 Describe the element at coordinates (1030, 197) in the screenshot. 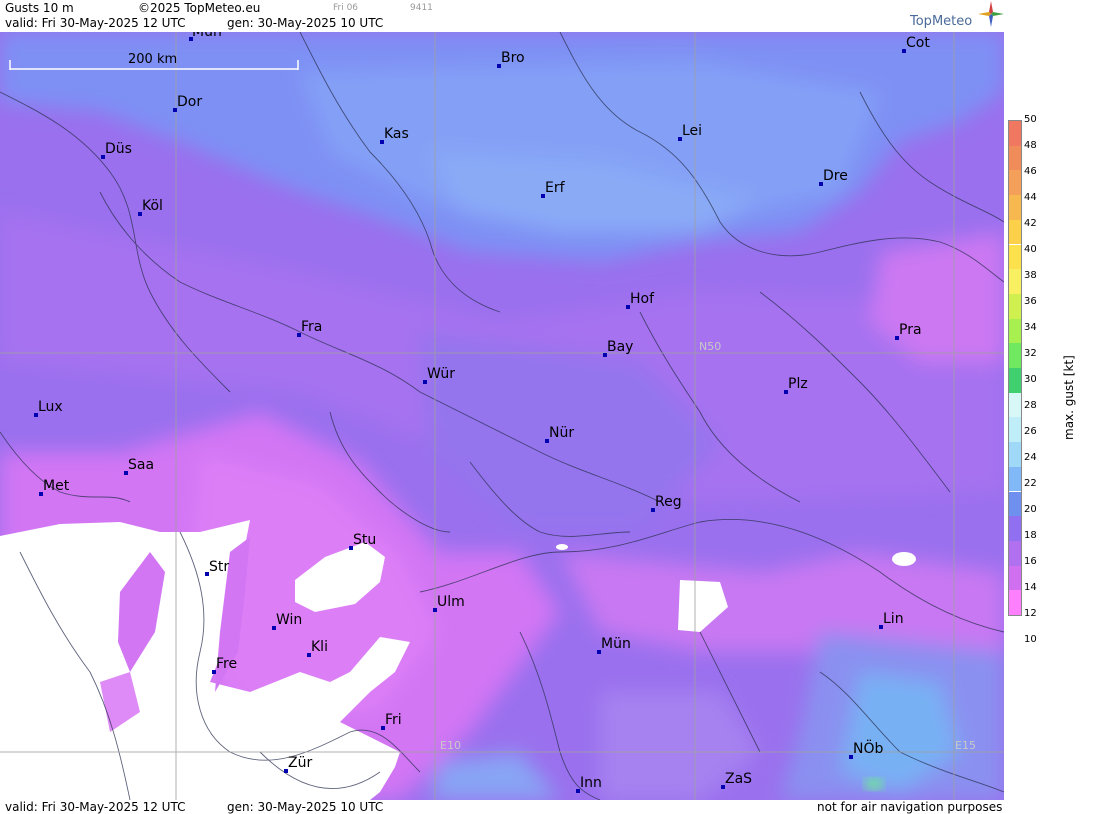

I see `legend-tick-label: 44` at that location.